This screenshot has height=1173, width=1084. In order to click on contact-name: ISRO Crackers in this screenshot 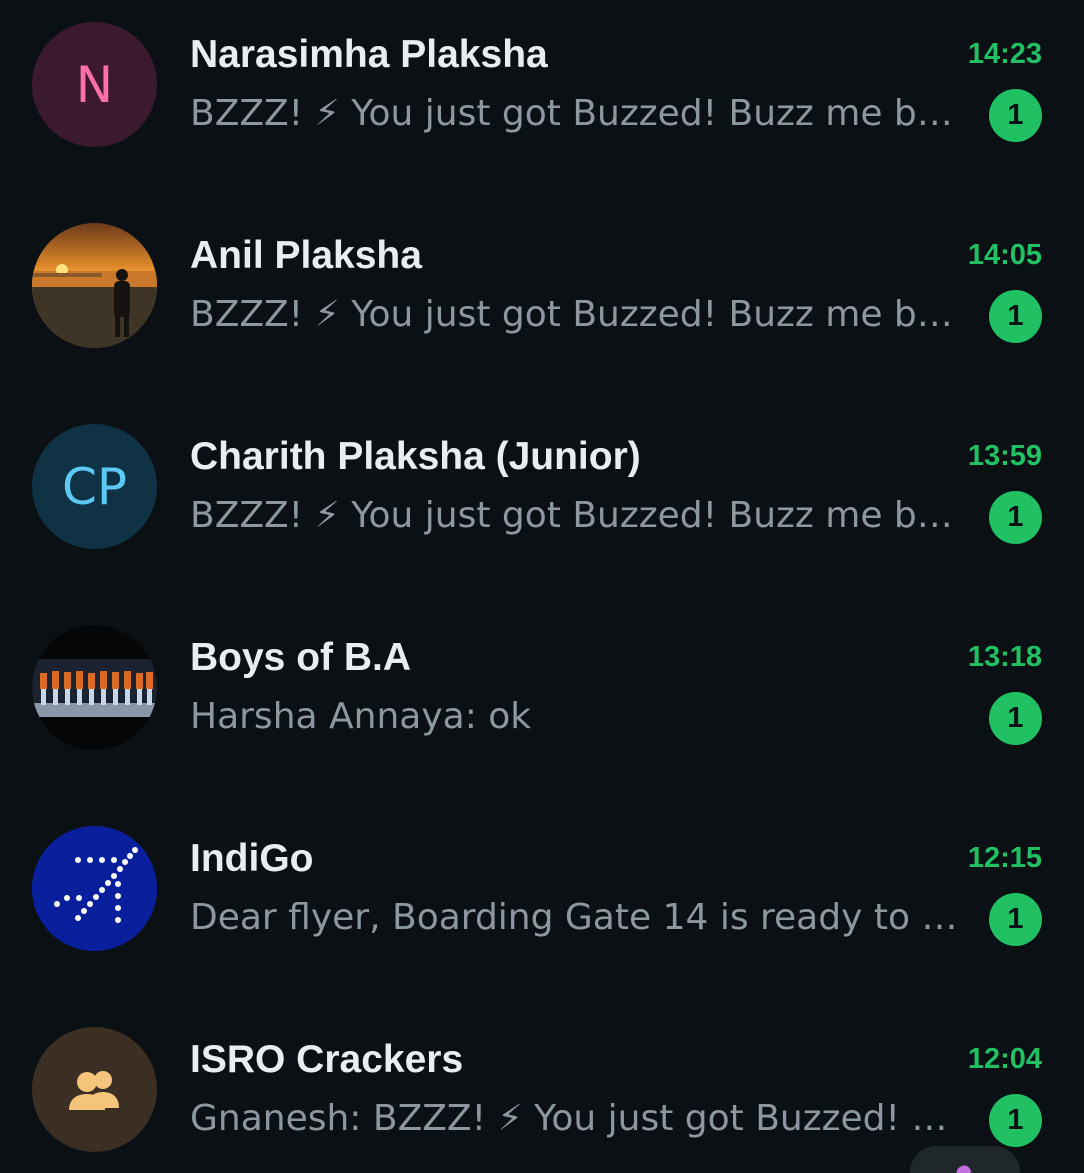, I will do `click(327, 1059)`.